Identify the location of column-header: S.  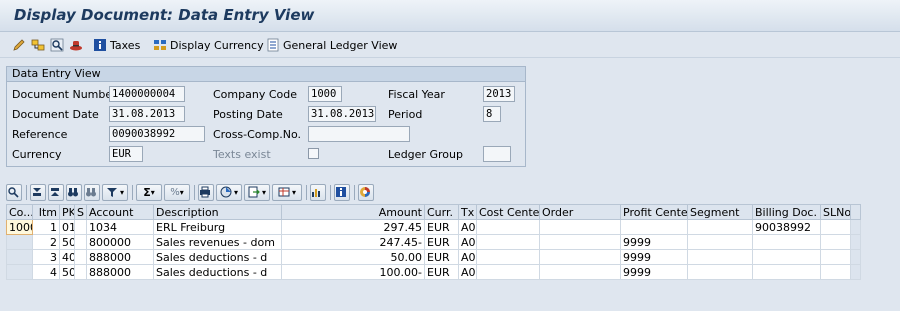
(80, 212).